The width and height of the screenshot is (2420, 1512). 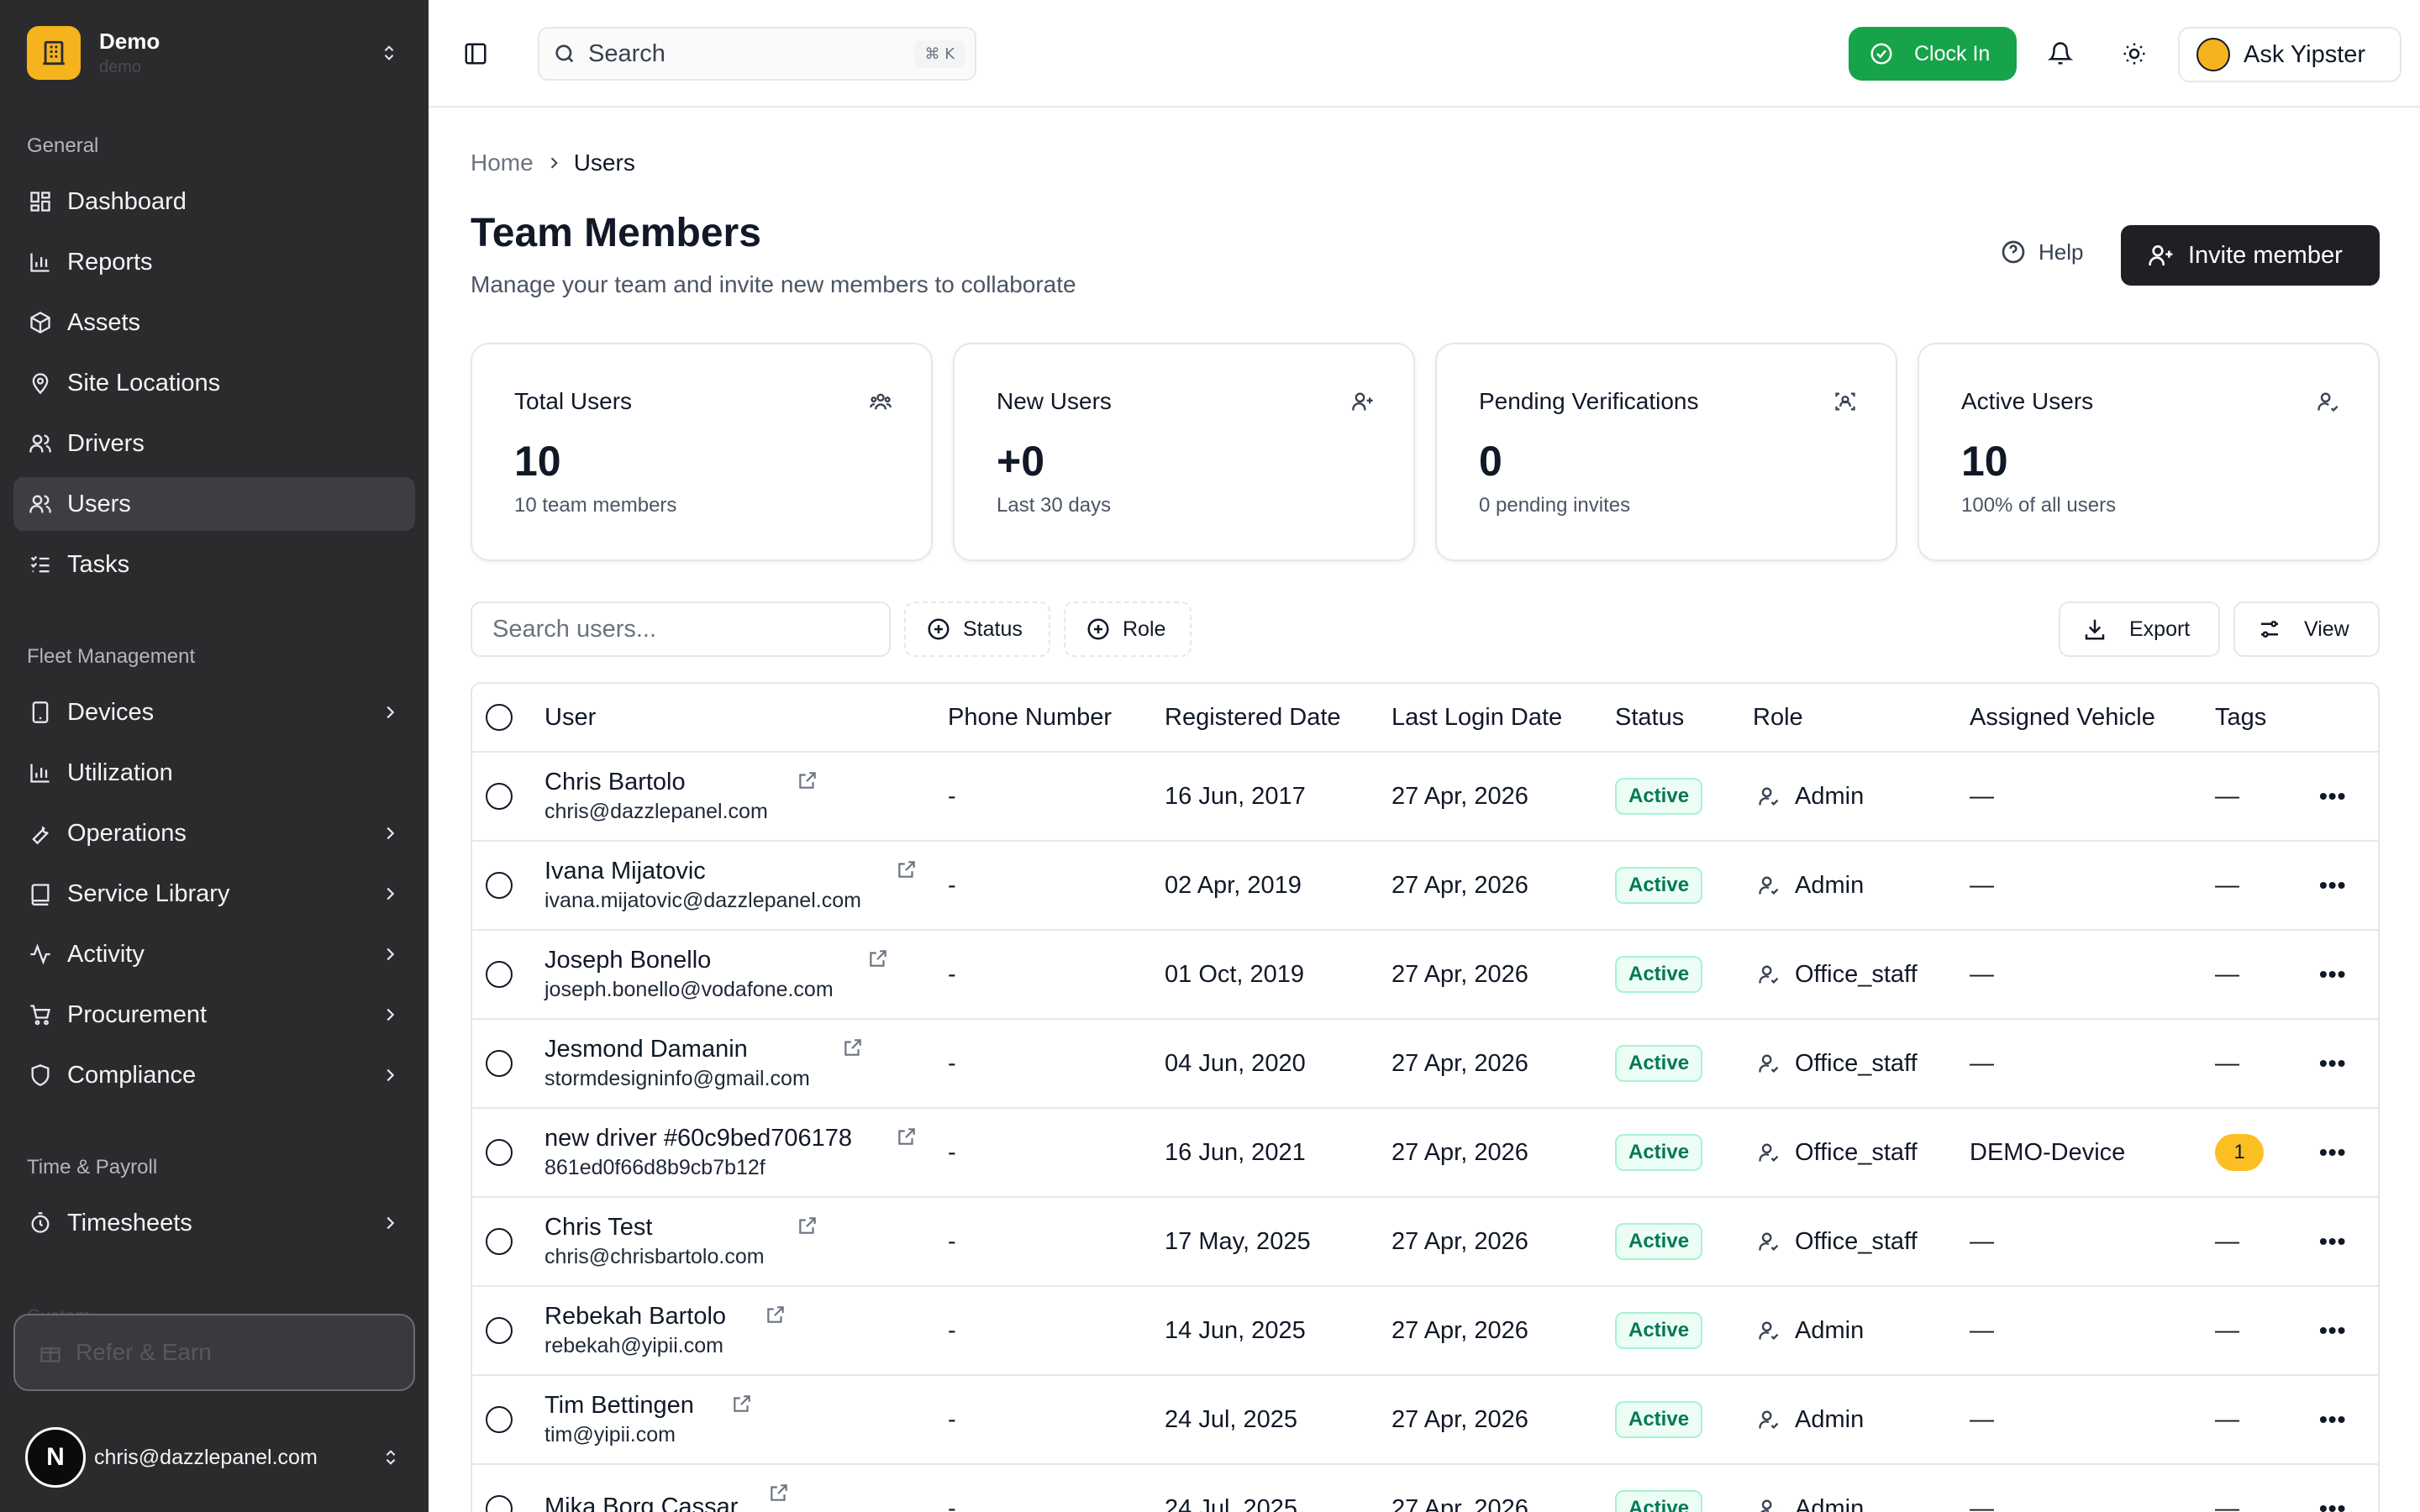 I want to click on select-all-checkbox, so click(x=499, y=717).